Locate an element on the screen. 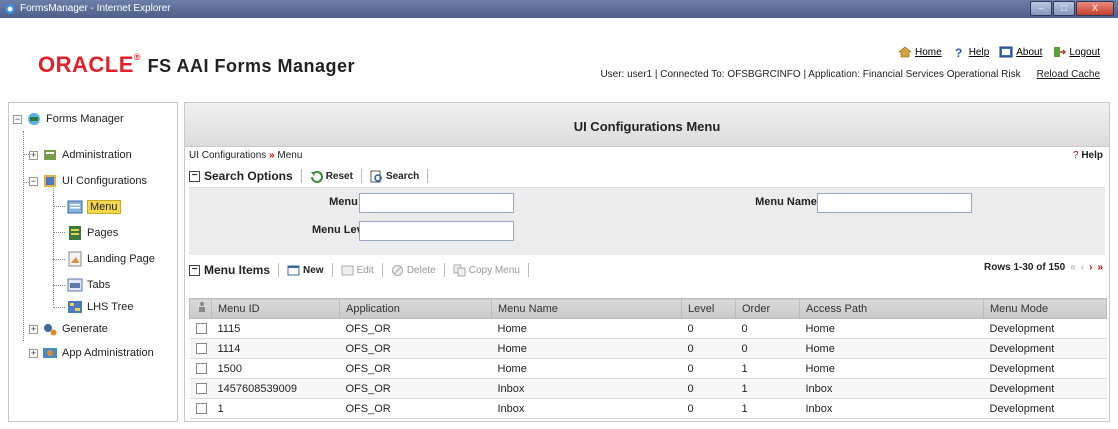 The height and width of the screenshot is (429, 1118). column-header-order: Order is located at coordinates (767, 308).